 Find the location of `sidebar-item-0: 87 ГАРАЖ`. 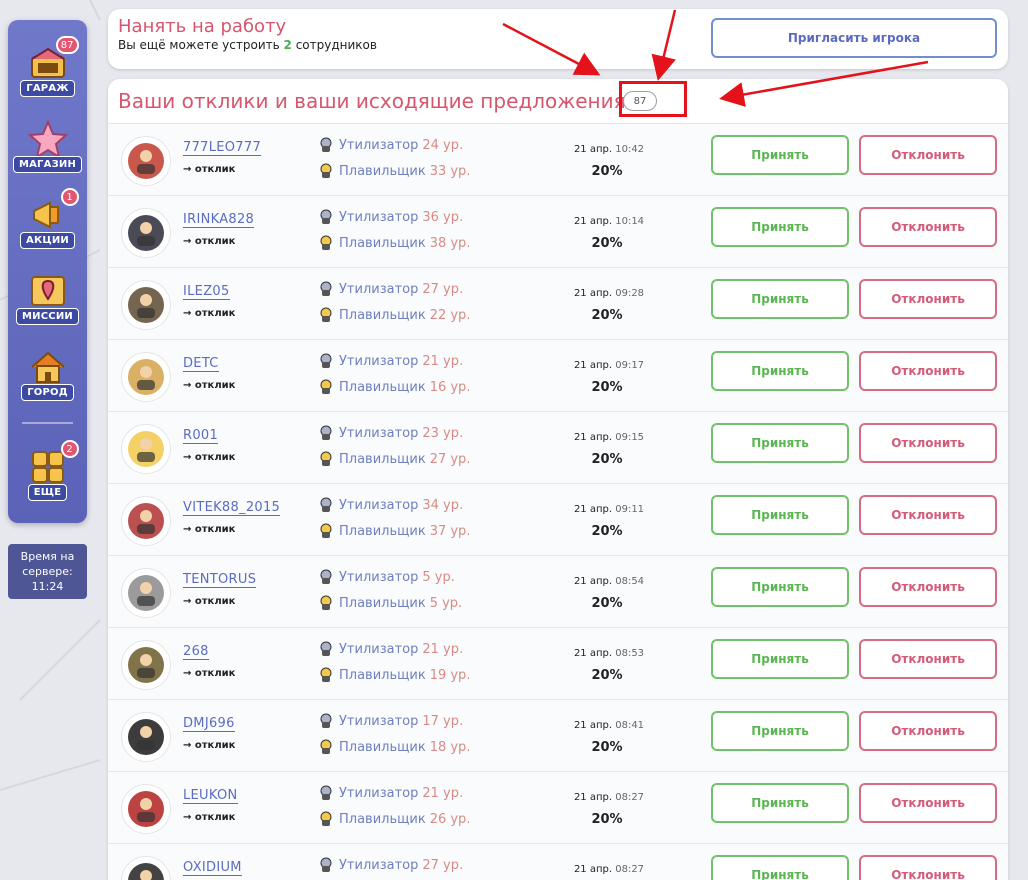

sidebar-item-0: 87 ГАРАЖ is located at coordinates (47, 74).